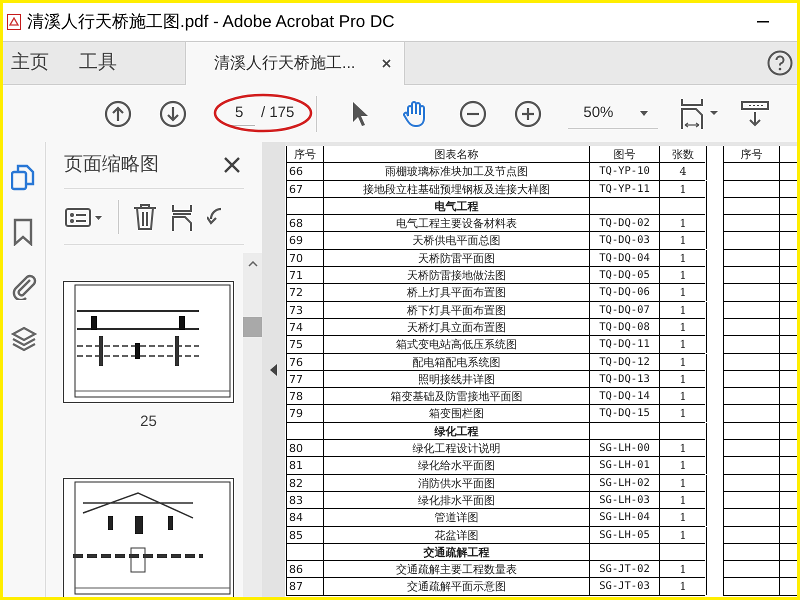  Describe the element at coordinates (111, 164) in the screenshot. I see `panel-title: 页面缩略图` at that location.